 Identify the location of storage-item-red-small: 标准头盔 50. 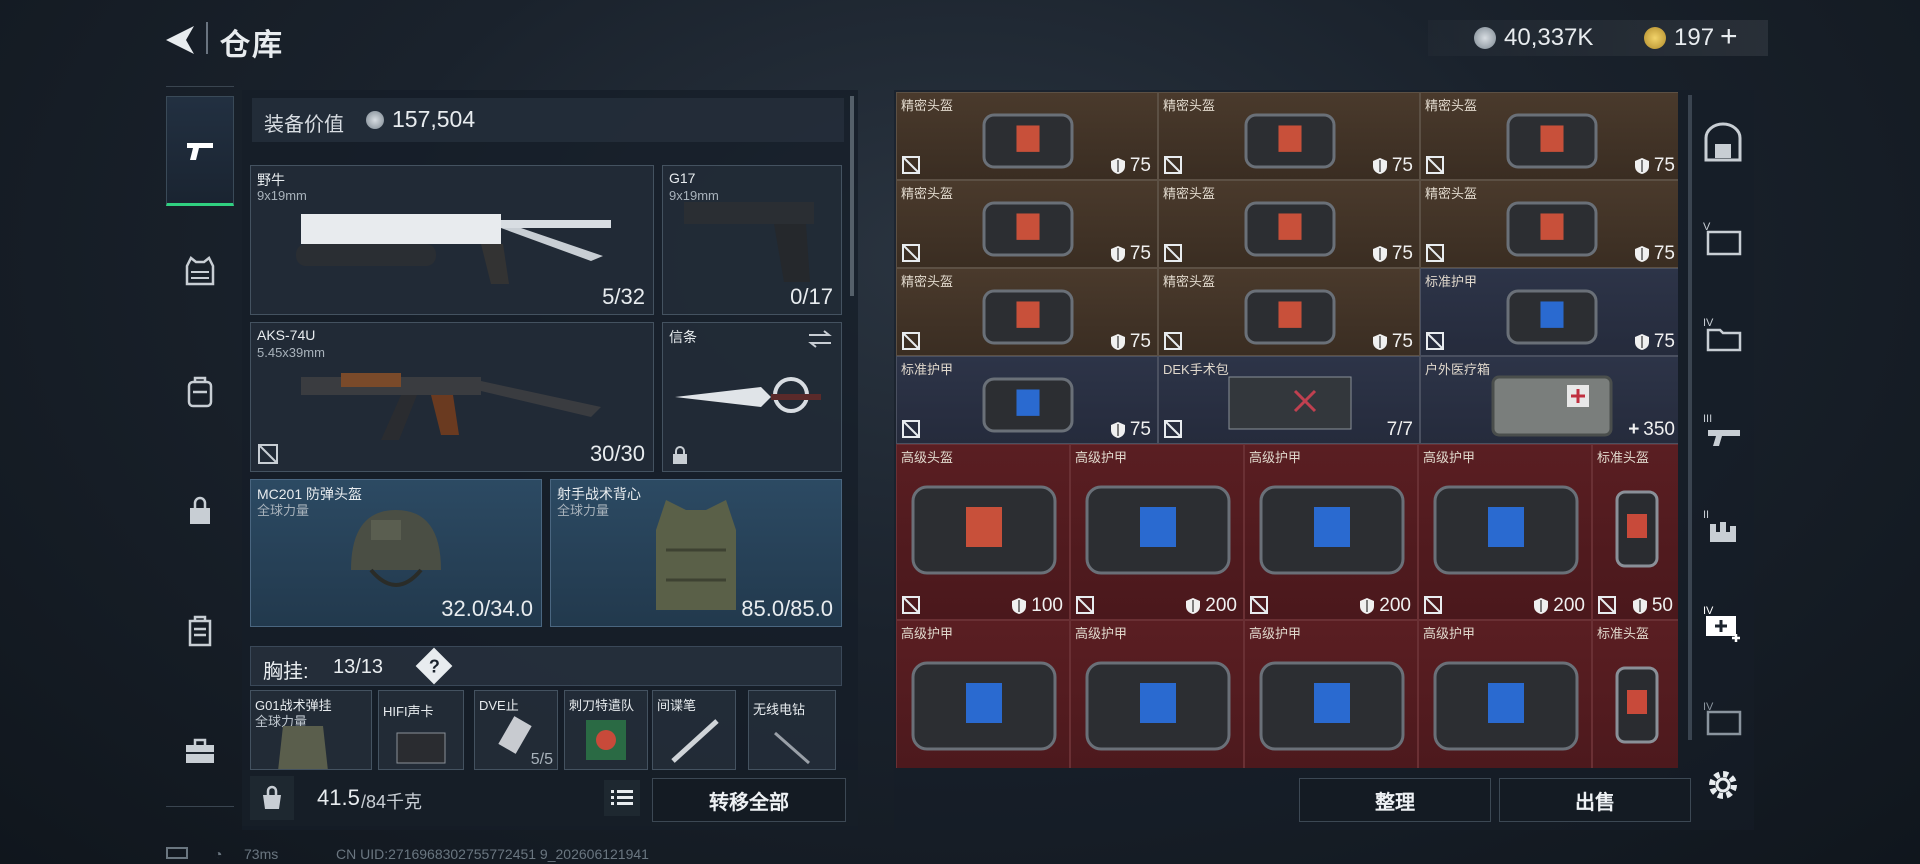
(1635, 532).